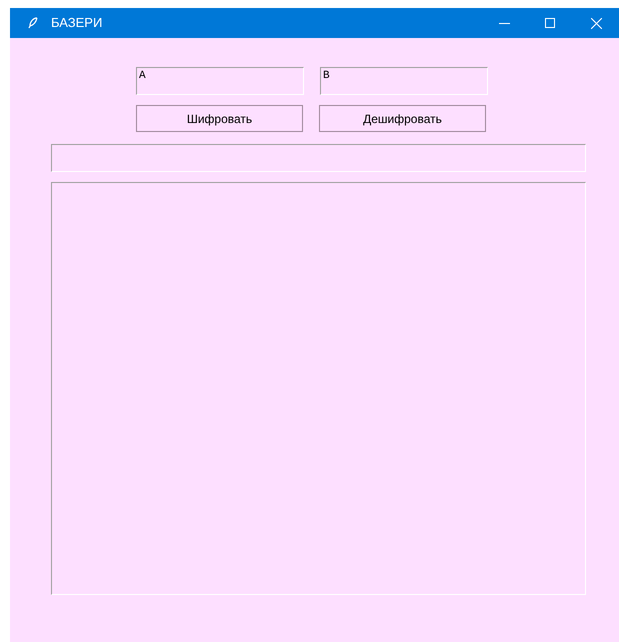 The width and height of the screenshot is (619, 642). I want to click on feather-icon, so click(33, 23).